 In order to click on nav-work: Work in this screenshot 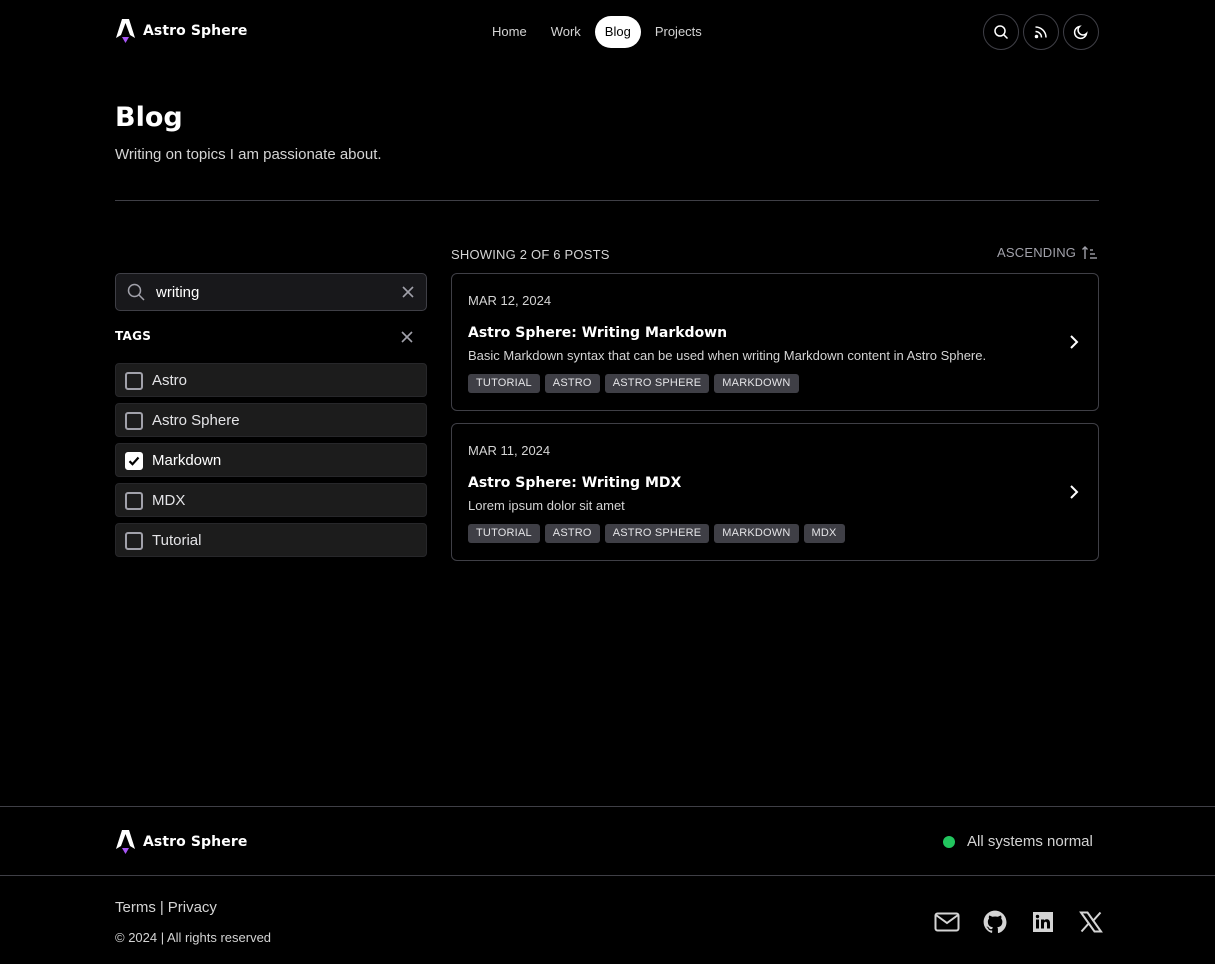, I will do `click(566, 32)`.